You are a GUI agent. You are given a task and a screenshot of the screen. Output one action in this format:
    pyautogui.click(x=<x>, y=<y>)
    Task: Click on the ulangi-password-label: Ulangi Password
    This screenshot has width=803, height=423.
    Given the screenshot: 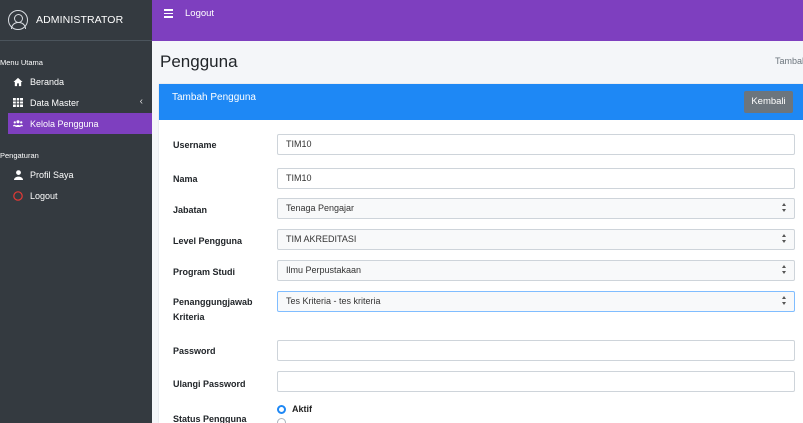 What is the action you would take?
    pyautogui.click(x=209, y=384)
    